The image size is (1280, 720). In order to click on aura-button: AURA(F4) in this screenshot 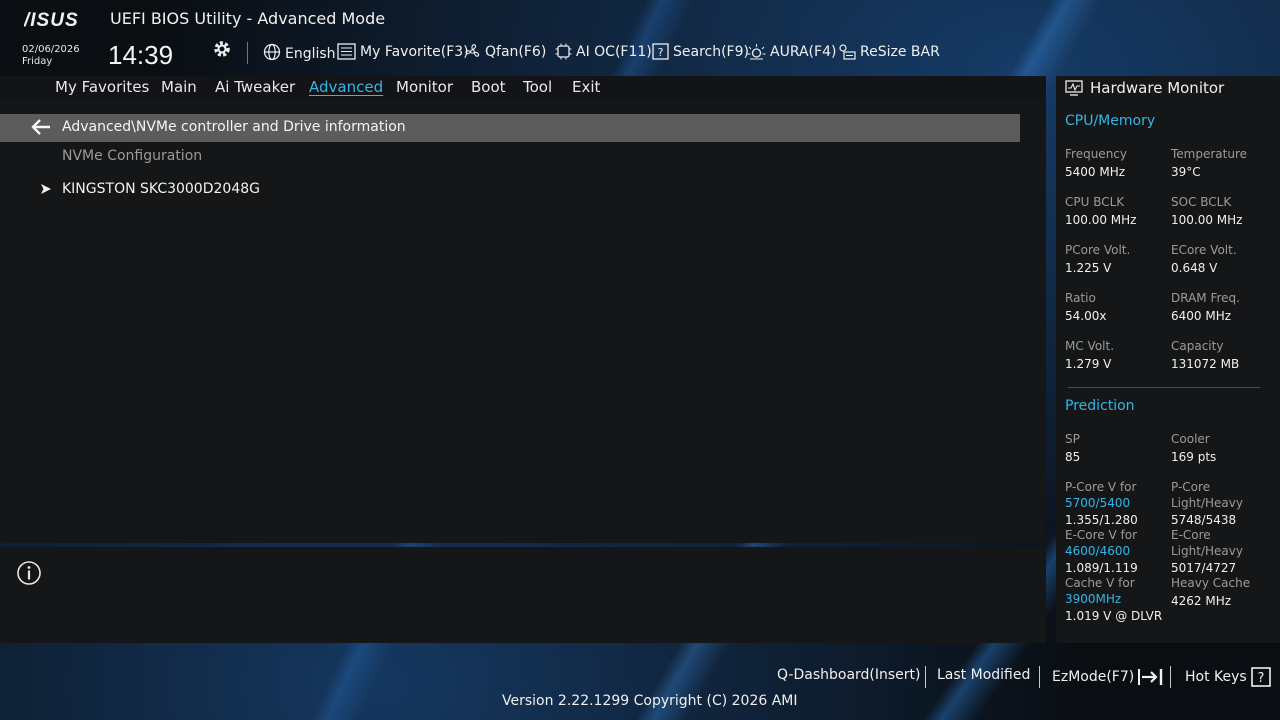, I will do `click(791, 51)`.